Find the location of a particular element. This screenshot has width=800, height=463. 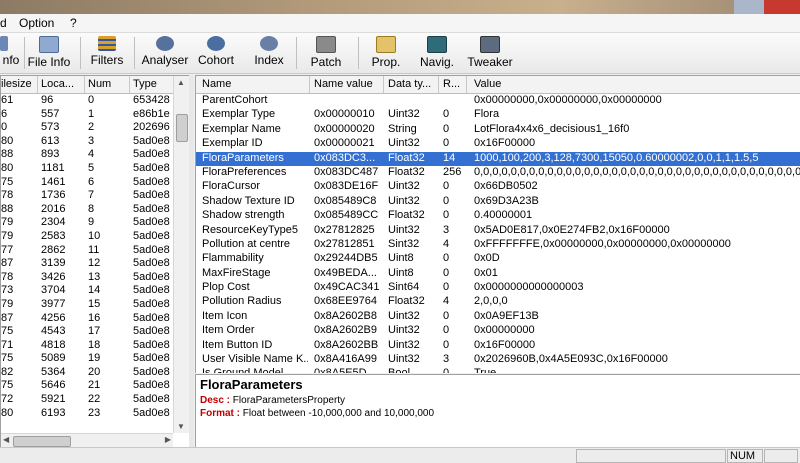

table-row: 79 3977 15 5ad0e8 is located at coordinates (87, 305).